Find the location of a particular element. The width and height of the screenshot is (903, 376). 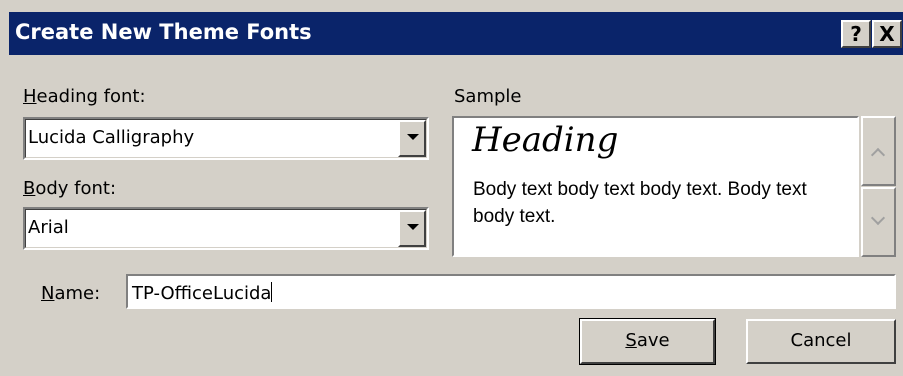

save-button: Save is located at coordinates (647, 341).